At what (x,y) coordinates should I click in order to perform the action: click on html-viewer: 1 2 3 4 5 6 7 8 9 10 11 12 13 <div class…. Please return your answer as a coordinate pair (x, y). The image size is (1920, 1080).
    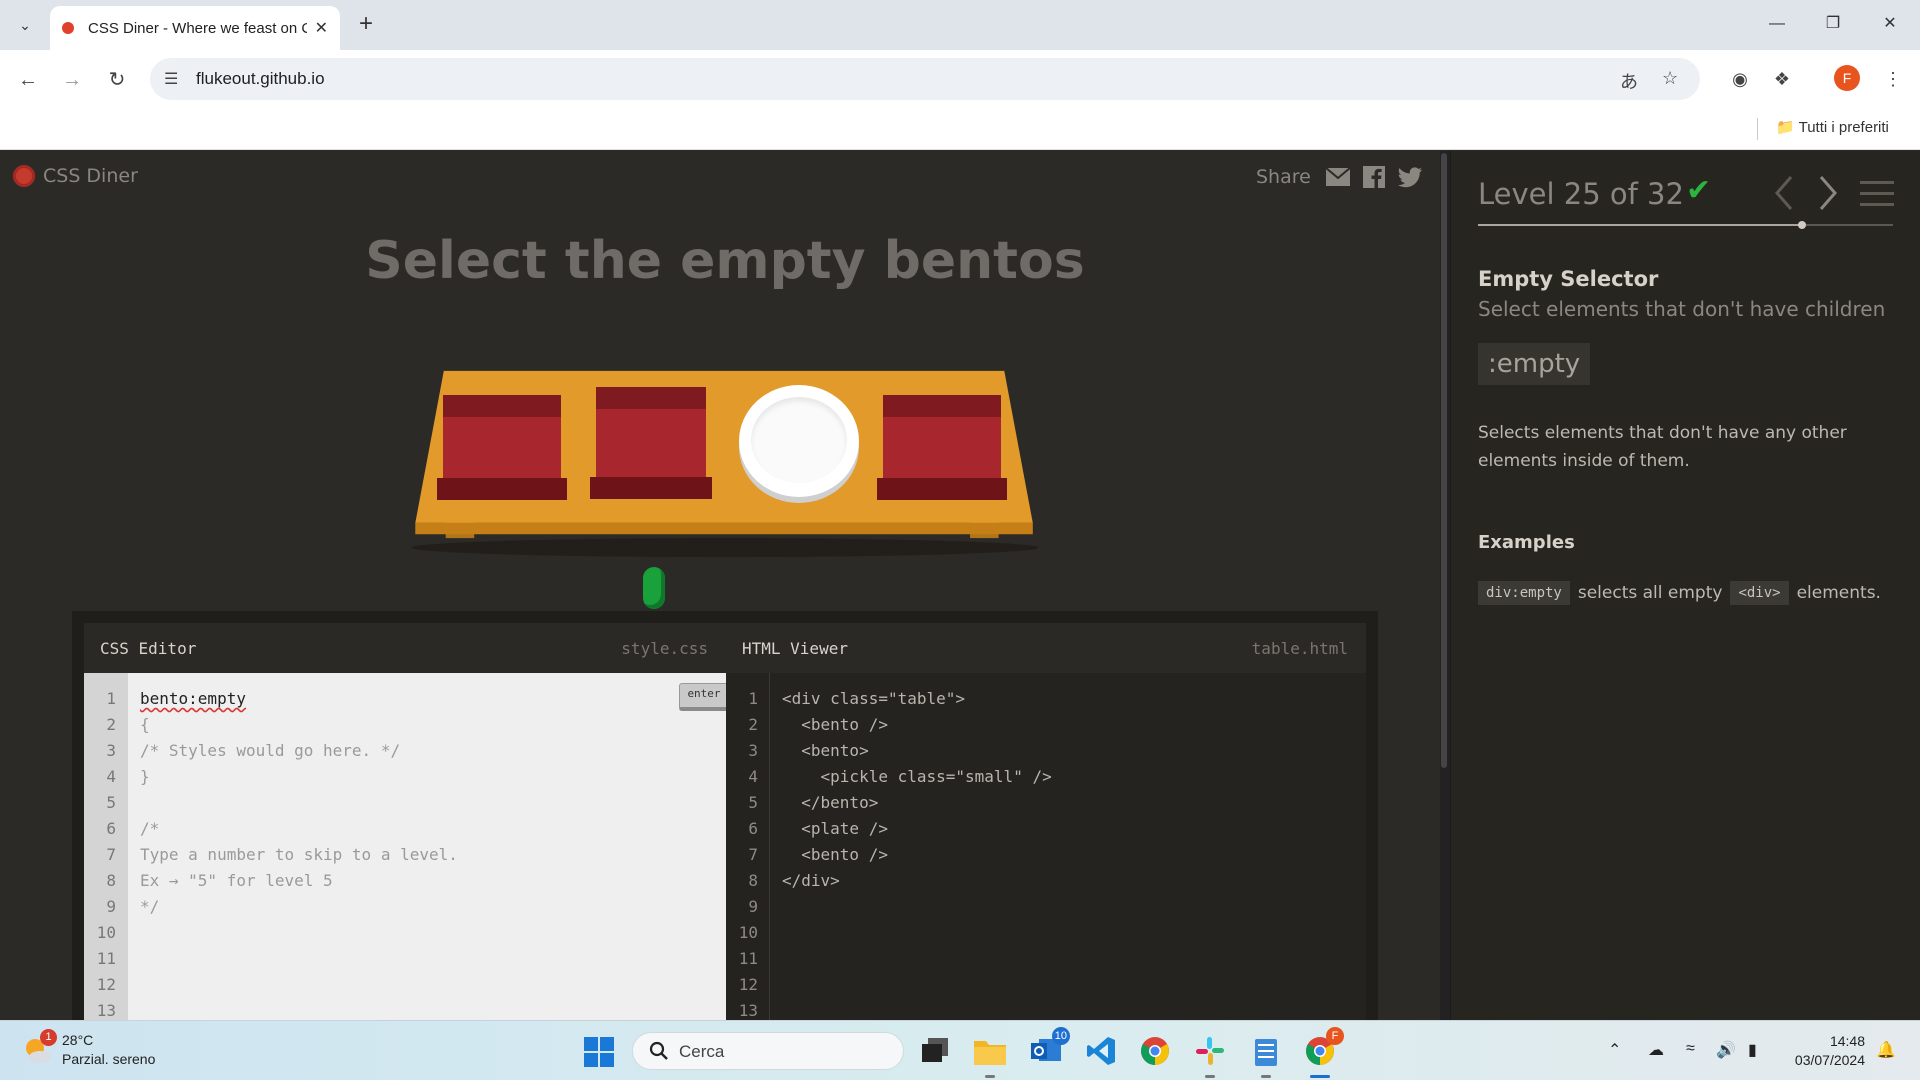
    Looking at the image, I should click on (1046, 846).